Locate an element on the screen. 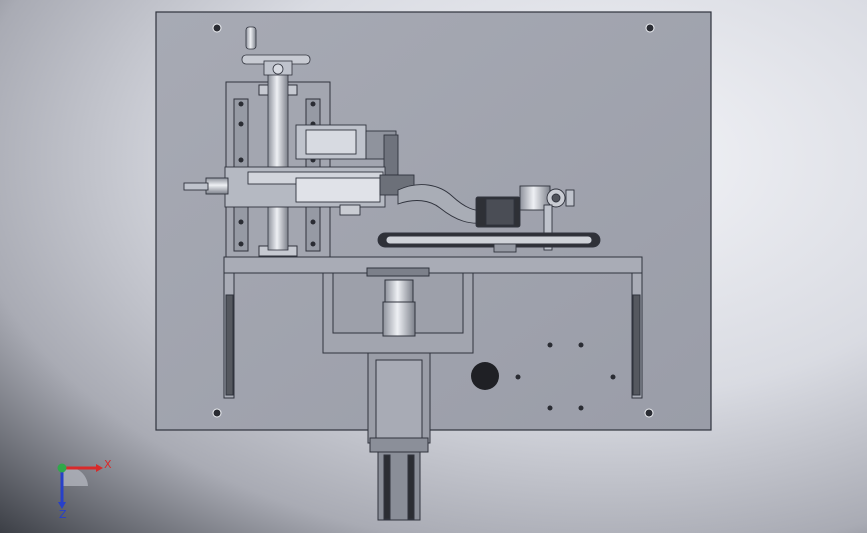  z-axis-label: Z is located at coordinates (63, 514).